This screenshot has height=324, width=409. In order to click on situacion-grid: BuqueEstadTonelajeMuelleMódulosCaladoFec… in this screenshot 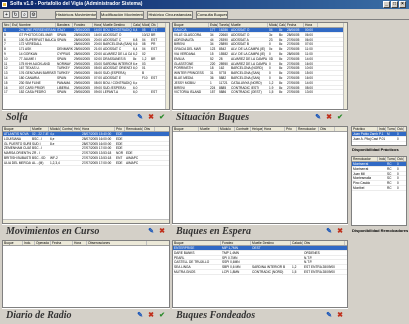, I will do `click(260, 66)`.